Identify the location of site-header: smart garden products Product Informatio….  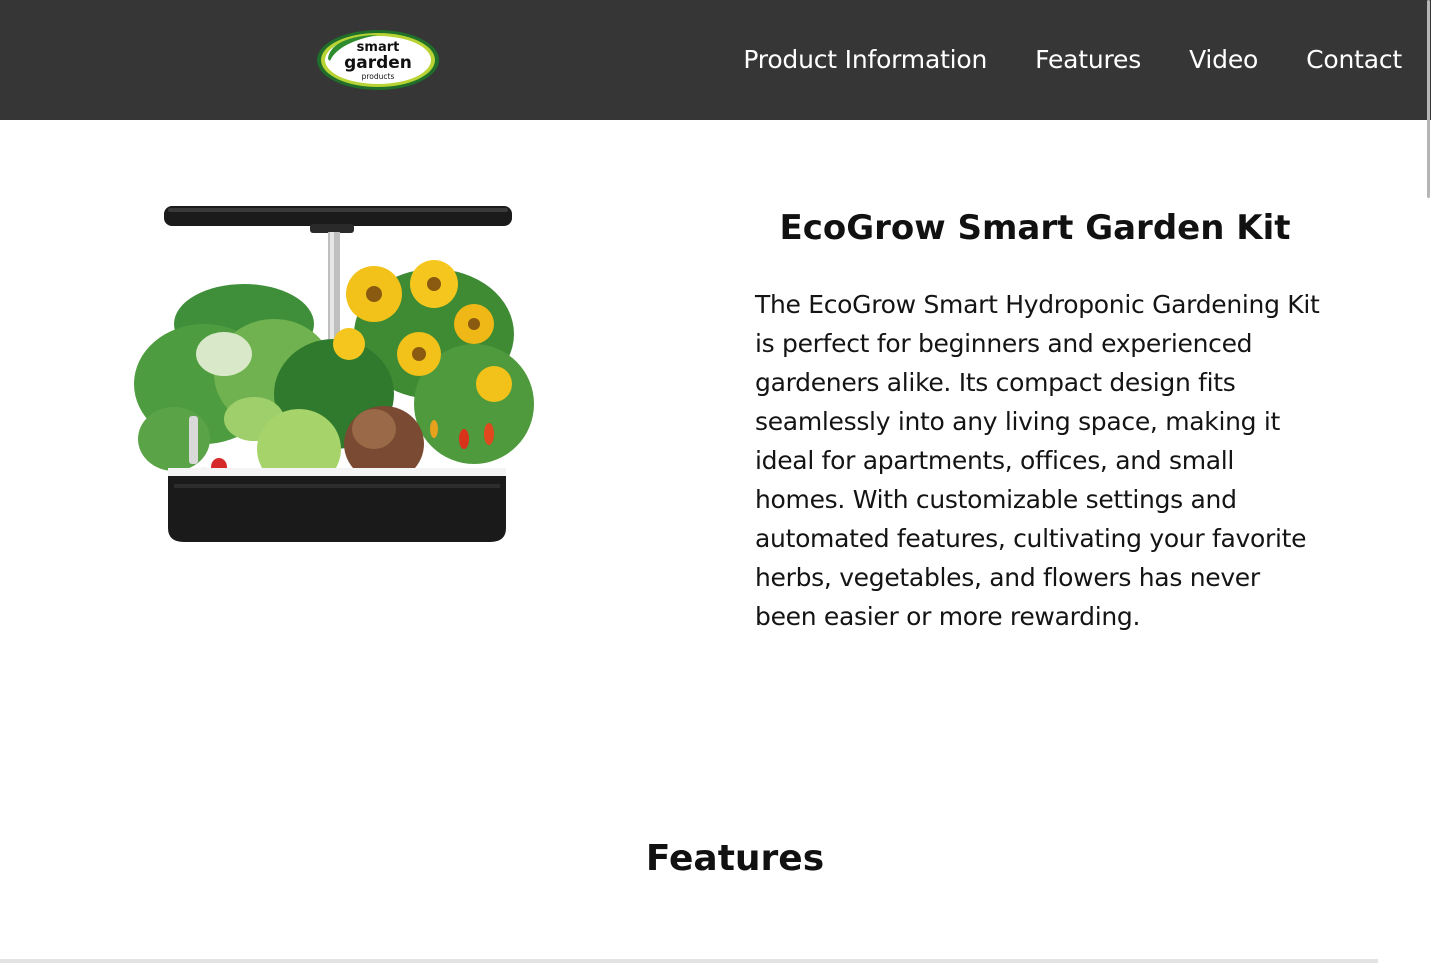
(715, 60).